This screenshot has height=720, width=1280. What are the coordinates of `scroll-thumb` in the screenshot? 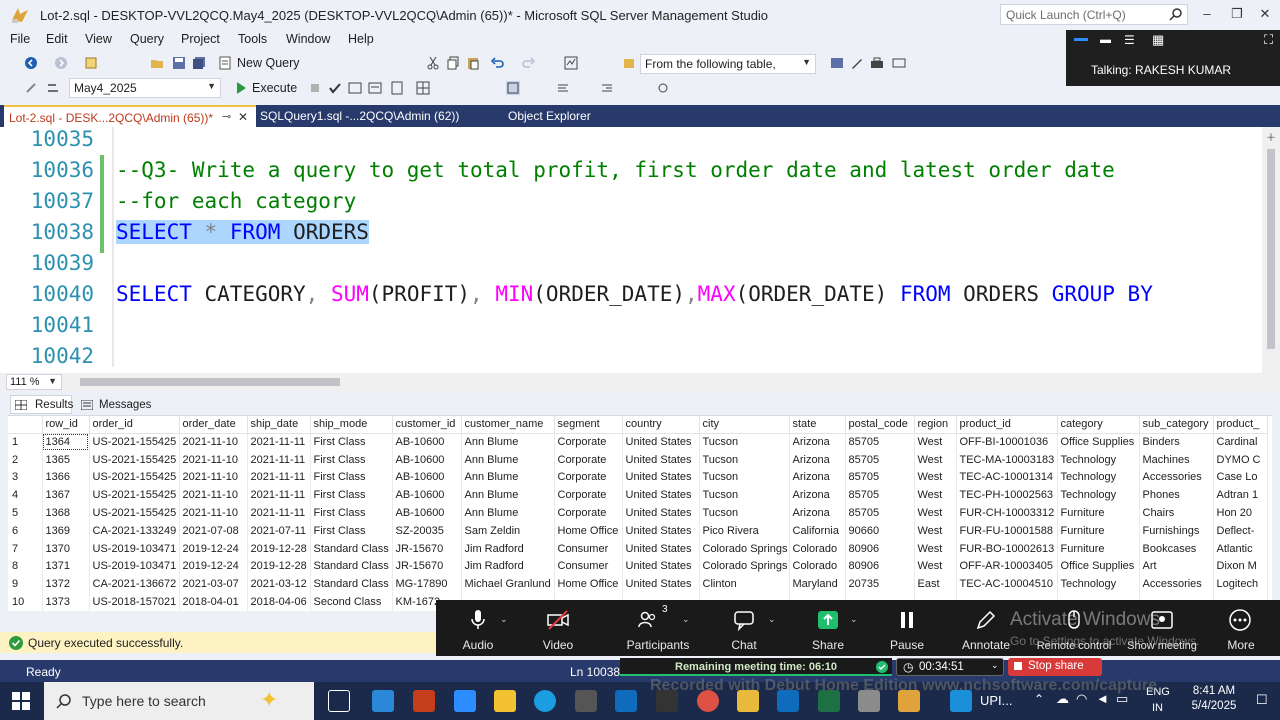 It's located at (1271, 249).